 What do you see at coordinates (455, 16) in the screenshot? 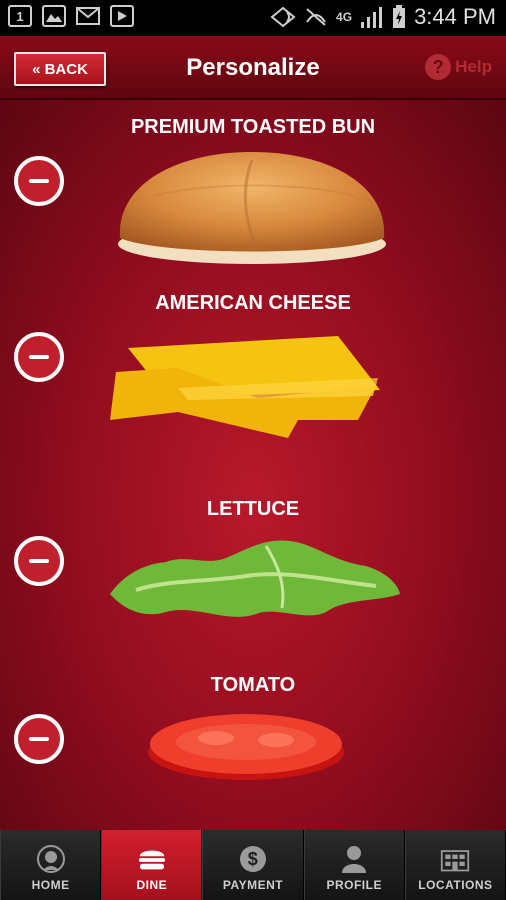
I see `clock: 3:44 PM` at bounding box center [455, 16].